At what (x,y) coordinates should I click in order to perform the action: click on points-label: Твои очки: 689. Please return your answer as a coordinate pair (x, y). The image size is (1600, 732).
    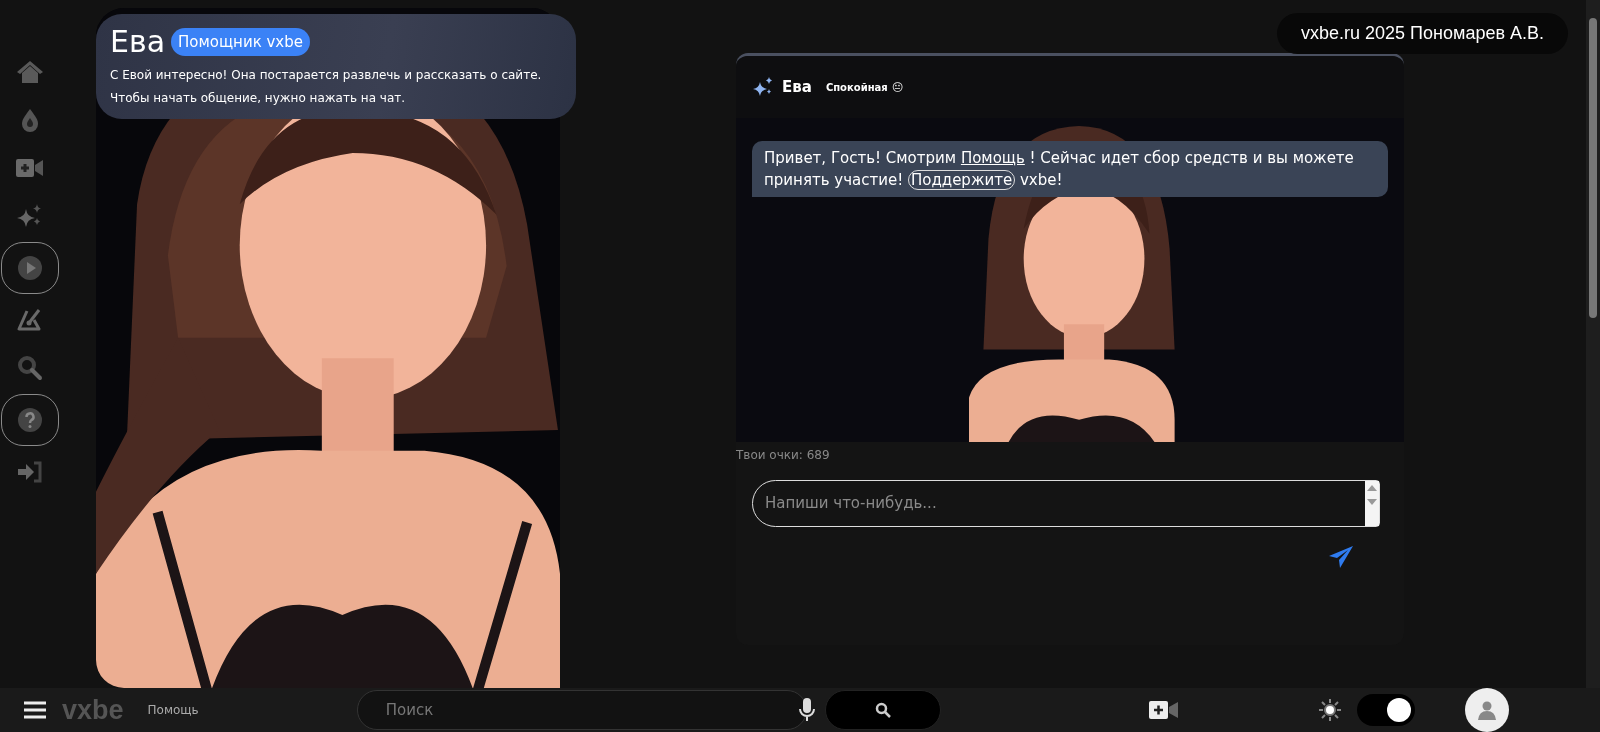
    Looking at the image, I should click on (783, 455).